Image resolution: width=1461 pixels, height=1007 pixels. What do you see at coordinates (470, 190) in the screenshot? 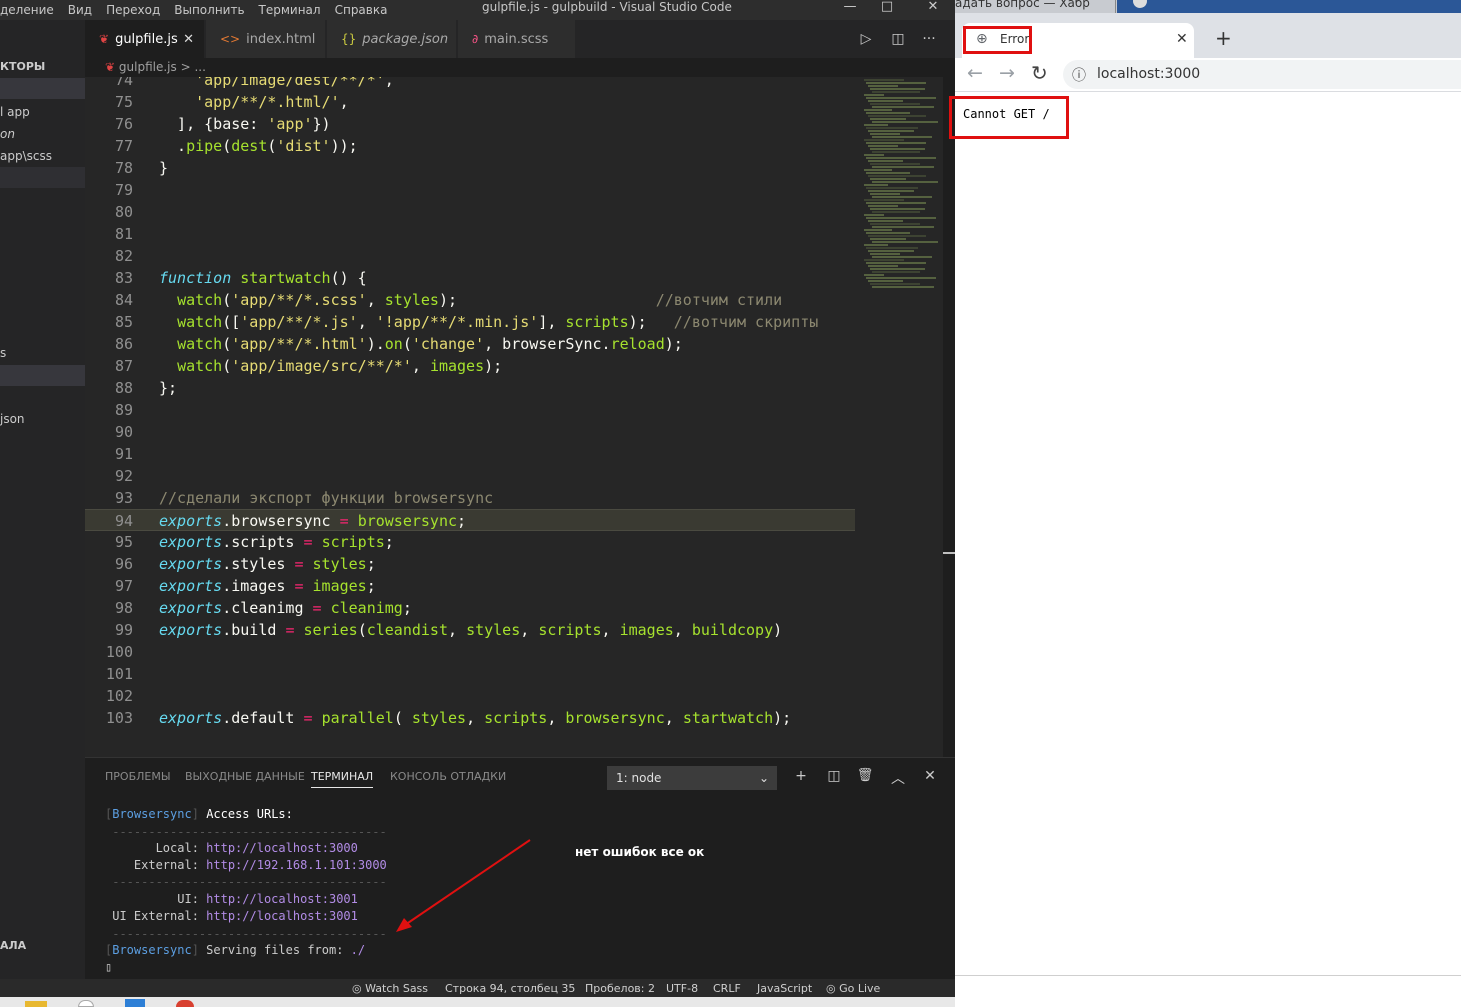
I see `code-line: 79` at bounding box center [470, 190].